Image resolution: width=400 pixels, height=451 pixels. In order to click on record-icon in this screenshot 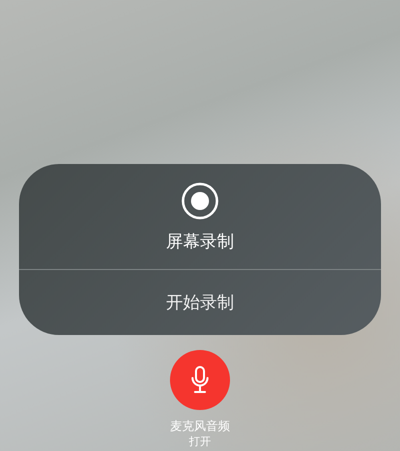, I will do `click(200, 201)`.